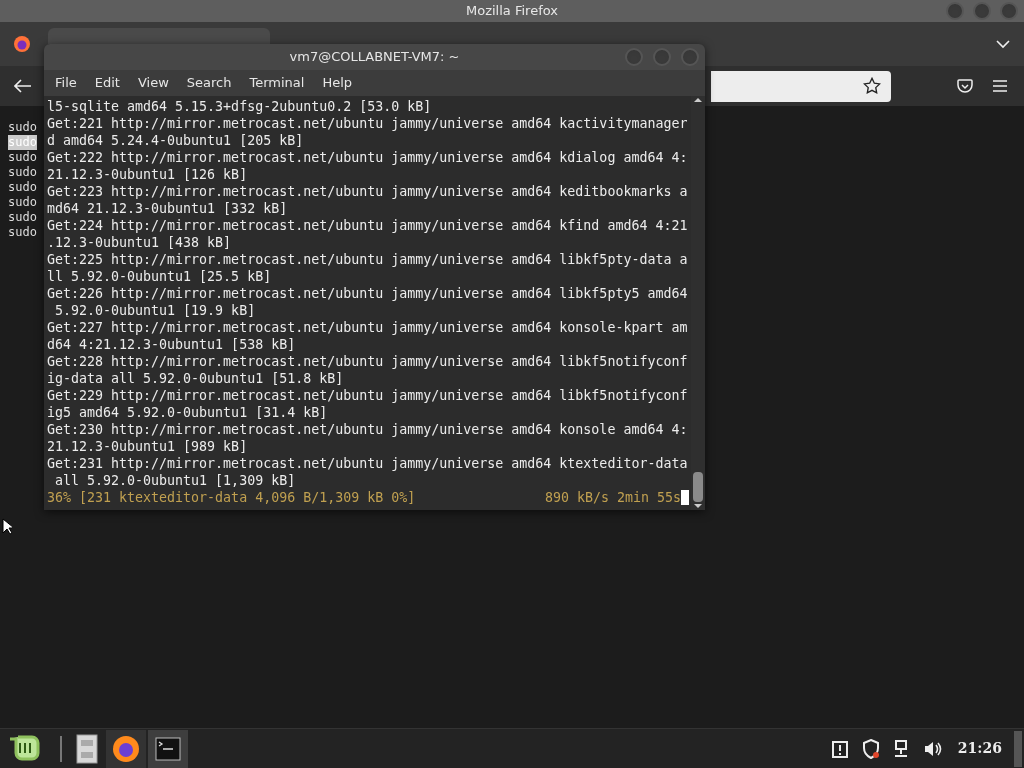 This screenshot has height=768, width=1024. What do you see at coordinates (159, 276) in the screenshot?
I see `terminal-line: ll 5.92.0-0ubuntu1 [25.5 kB]` at bounding box center [159, 276].